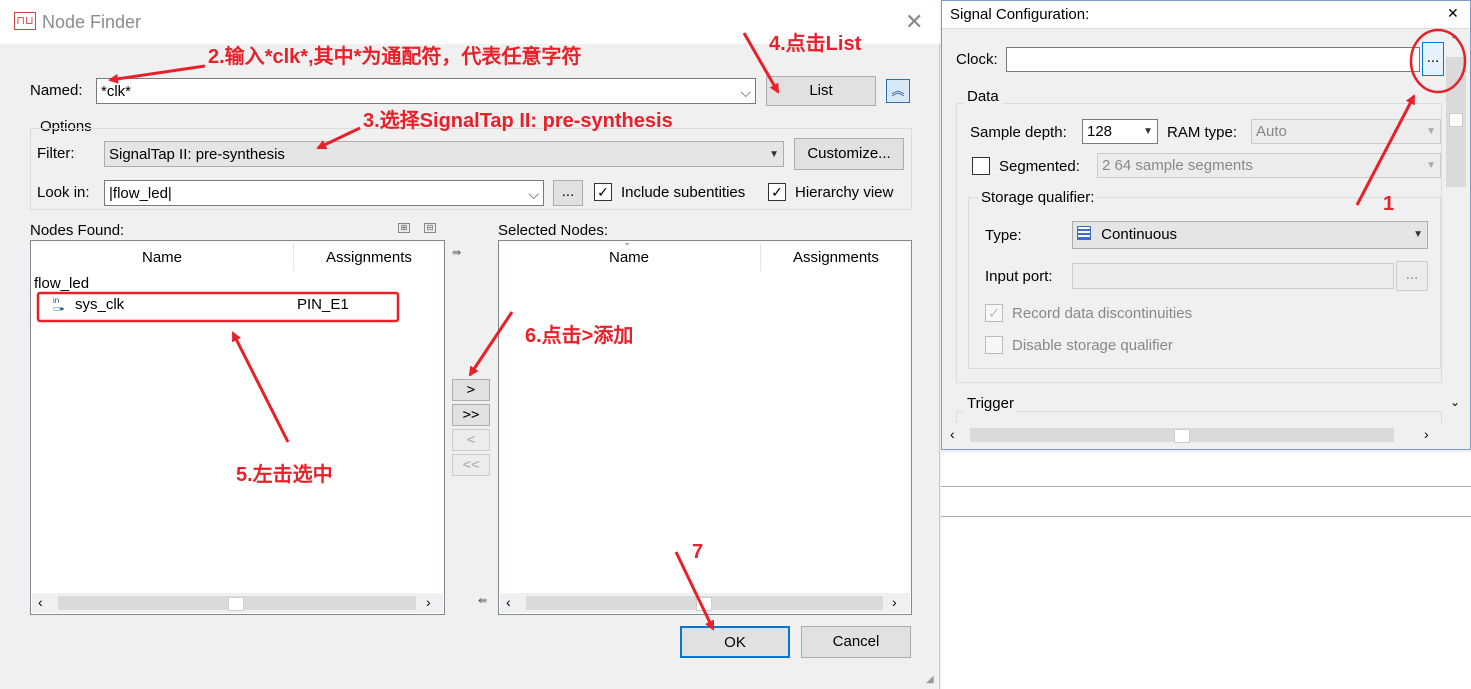  Describe the element at coordinates (218, 307) in the screenshot. I see `annotation-box-sys-clk` at that location.